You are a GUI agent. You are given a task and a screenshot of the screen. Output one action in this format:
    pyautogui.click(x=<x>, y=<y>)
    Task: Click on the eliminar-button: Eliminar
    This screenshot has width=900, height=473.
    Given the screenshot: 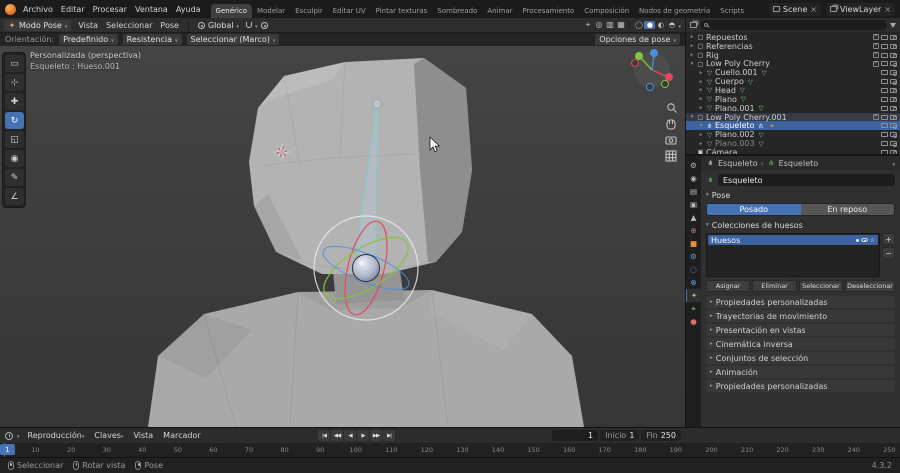 What is the action you would take?
    pyautogui.click(x=774, y=286)
    